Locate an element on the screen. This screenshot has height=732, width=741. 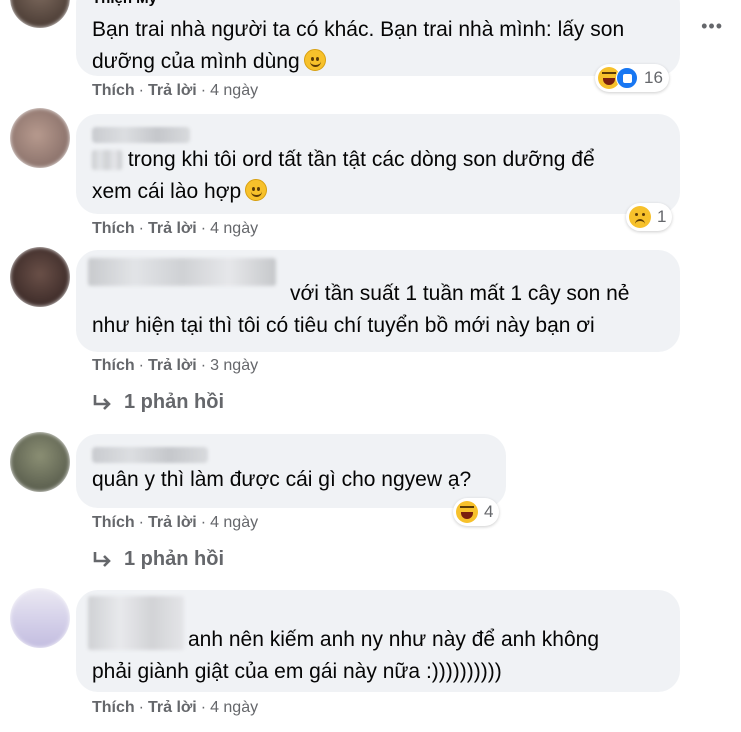
timestamp: 3 ngày is located at coordinates (234, 365).